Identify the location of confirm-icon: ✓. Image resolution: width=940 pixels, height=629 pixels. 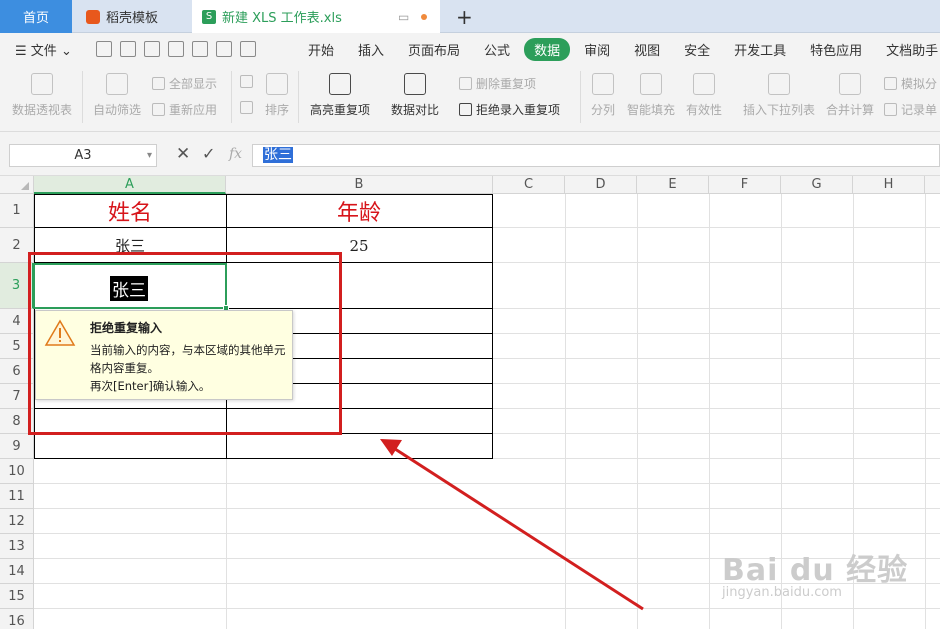
(208, 153).